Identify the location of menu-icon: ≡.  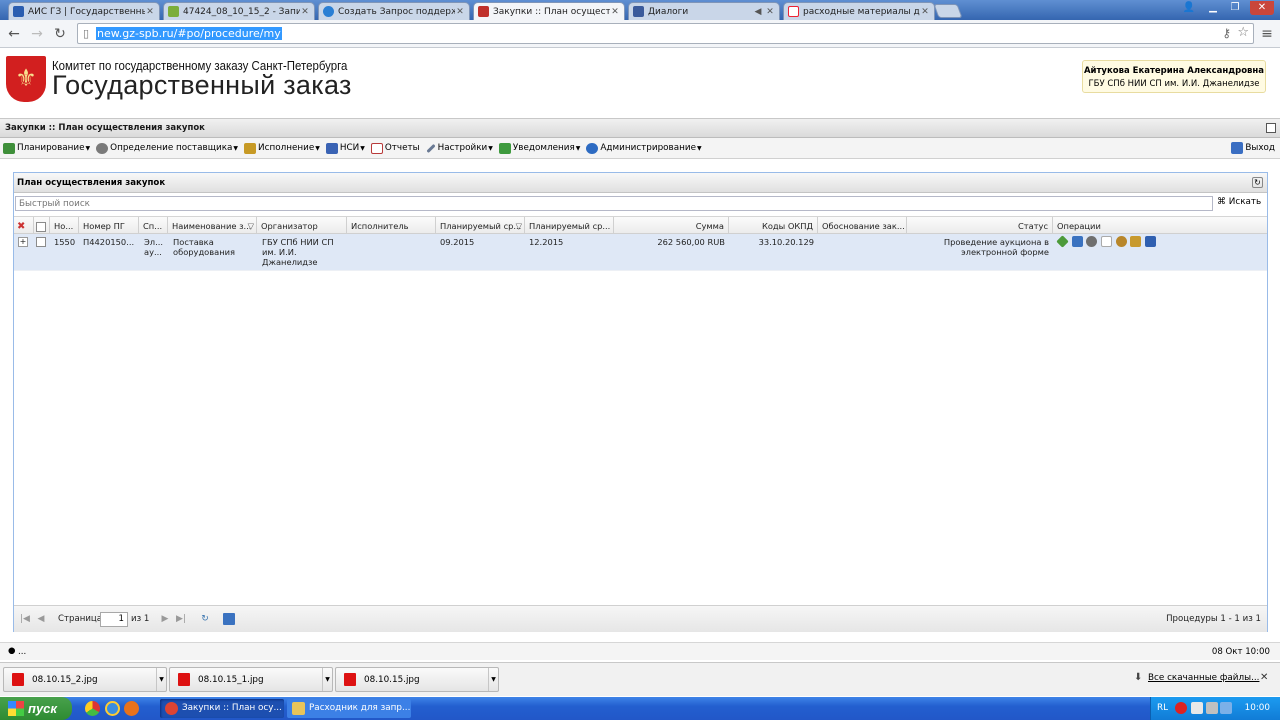
(1267, 34).